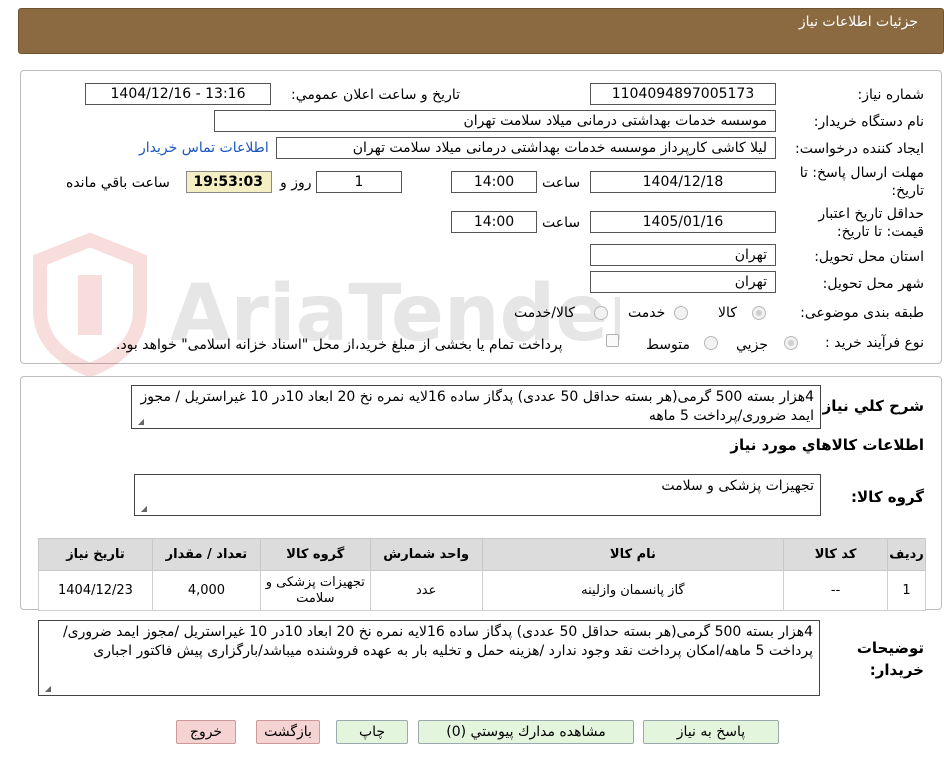 The height and width of the screenshot is (764, 944). Describe the element at coordinates (204, 148) in the screenshot. I see `contact-buyer-link: اطلاعات تماس خریدار` at that location.